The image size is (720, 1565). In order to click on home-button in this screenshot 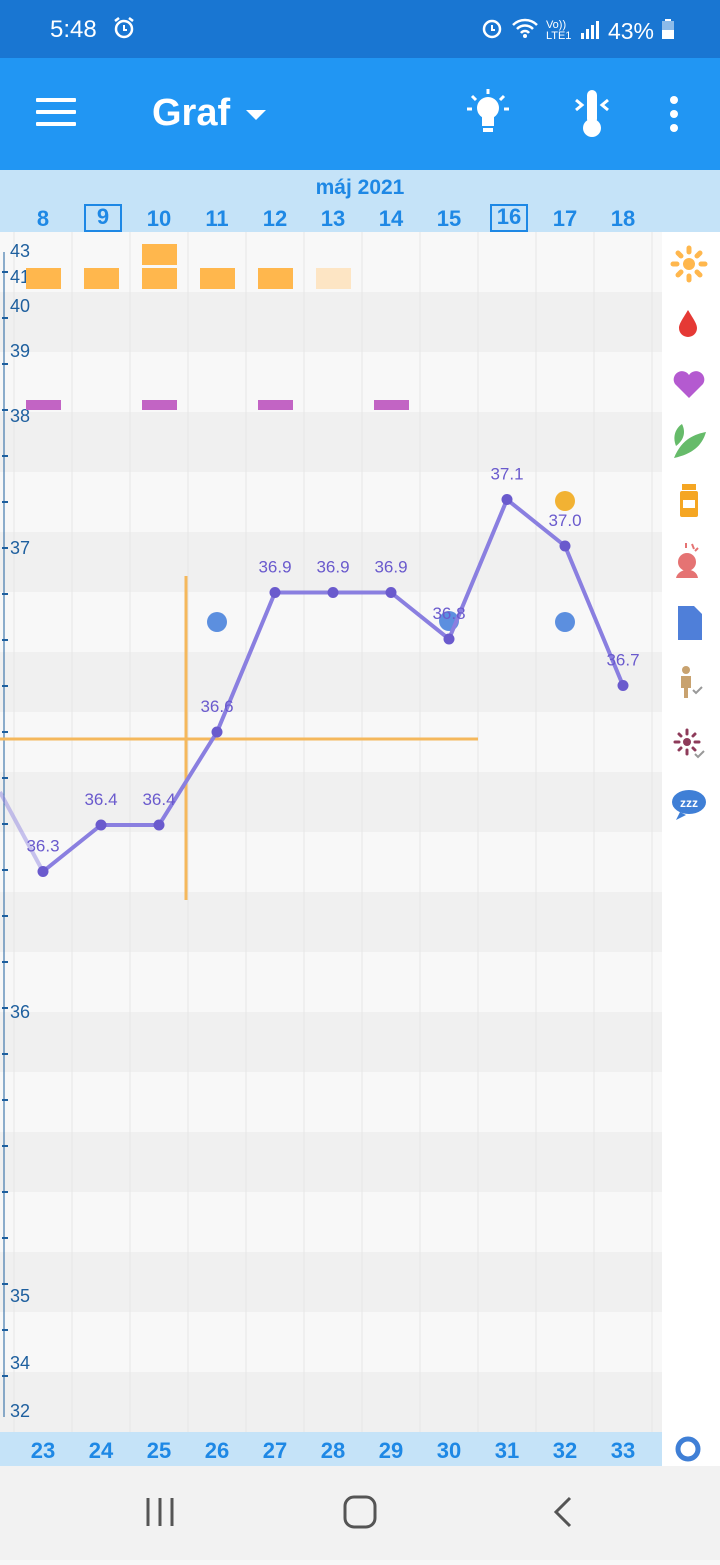, I will do `click(360, 1512)`.